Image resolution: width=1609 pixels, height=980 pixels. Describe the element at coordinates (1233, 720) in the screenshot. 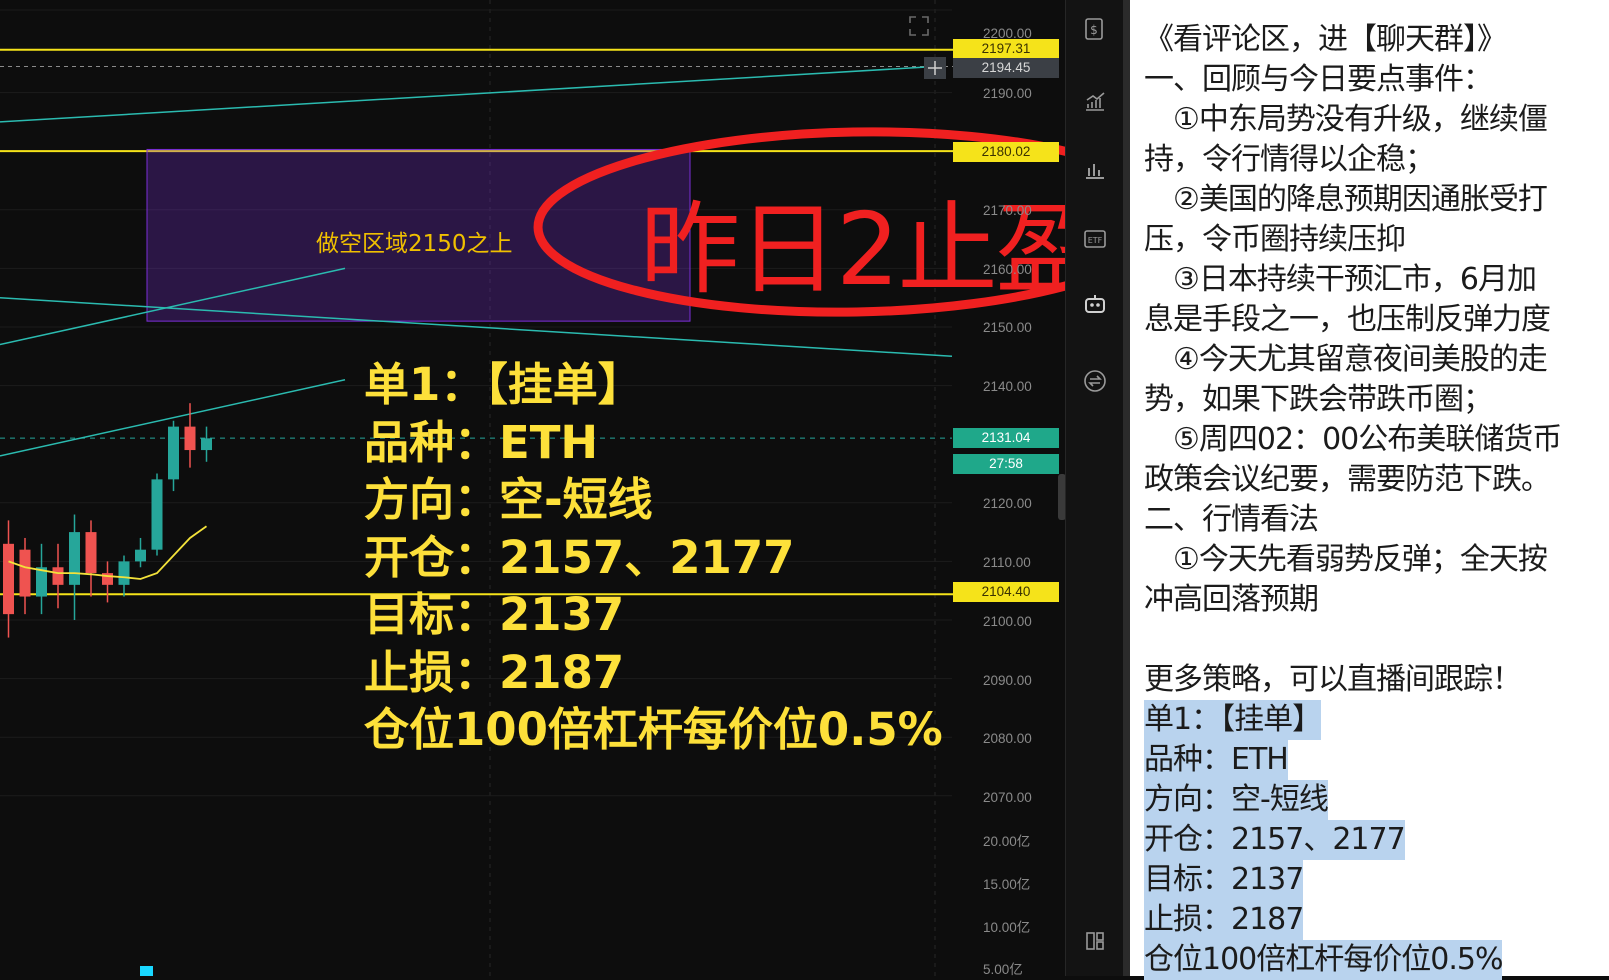

I see `notes-highlighted-line: 单1：【挂单】` at that location.